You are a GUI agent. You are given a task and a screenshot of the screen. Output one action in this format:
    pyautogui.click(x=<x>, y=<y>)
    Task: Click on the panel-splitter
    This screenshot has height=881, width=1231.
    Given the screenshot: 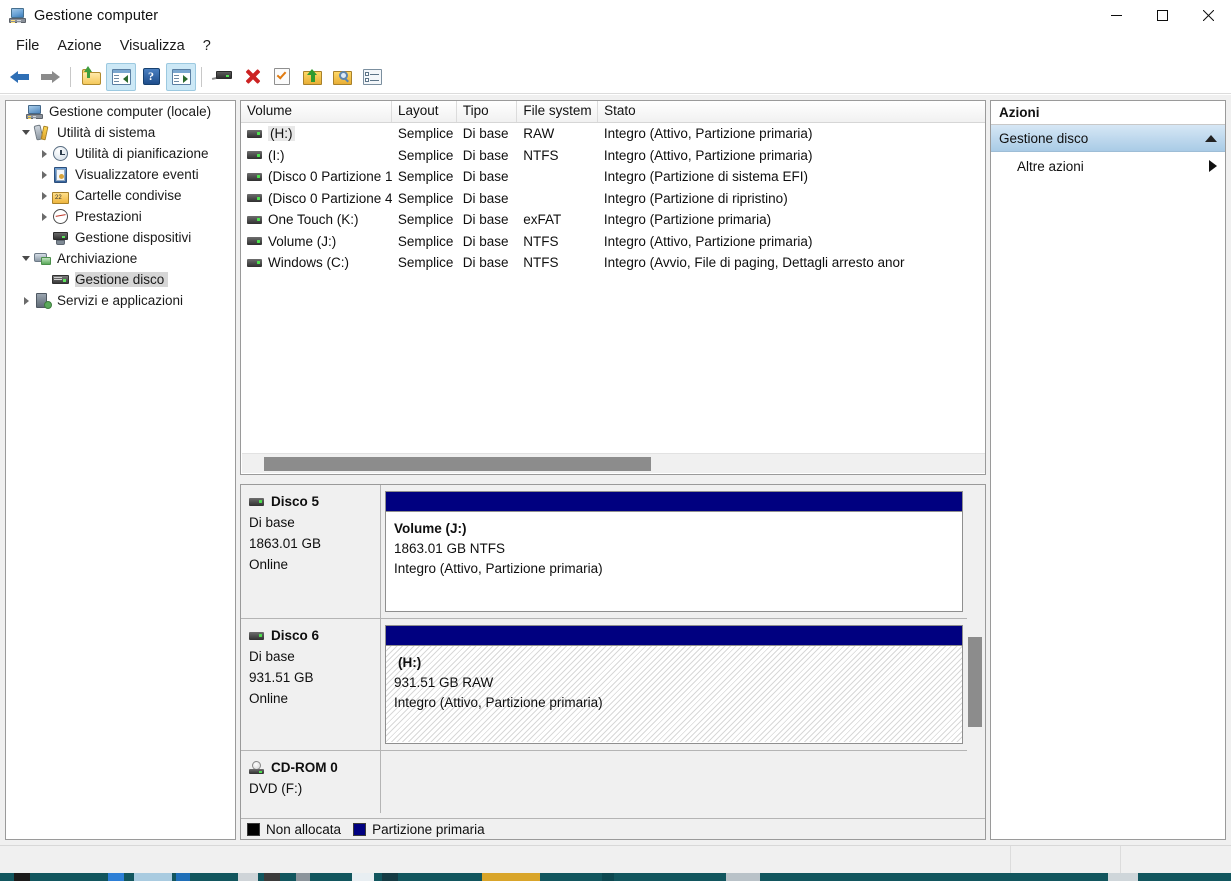 What is the action you would take?
    pyautogui.click(x=613, y=480)
    